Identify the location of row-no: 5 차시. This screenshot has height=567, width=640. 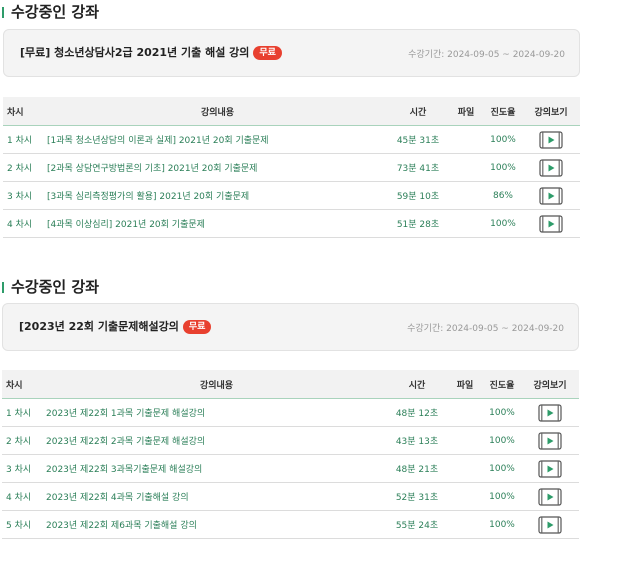
(24, 524).